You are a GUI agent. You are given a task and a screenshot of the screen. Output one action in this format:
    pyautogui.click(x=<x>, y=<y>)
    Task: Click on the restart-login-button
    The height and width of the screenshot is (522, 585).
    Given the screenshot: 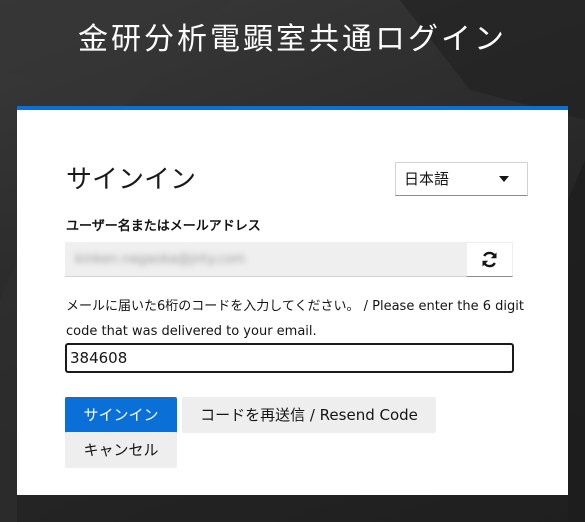 What is the action you would take?
    pyautogui.click(x=489, y=259)
    